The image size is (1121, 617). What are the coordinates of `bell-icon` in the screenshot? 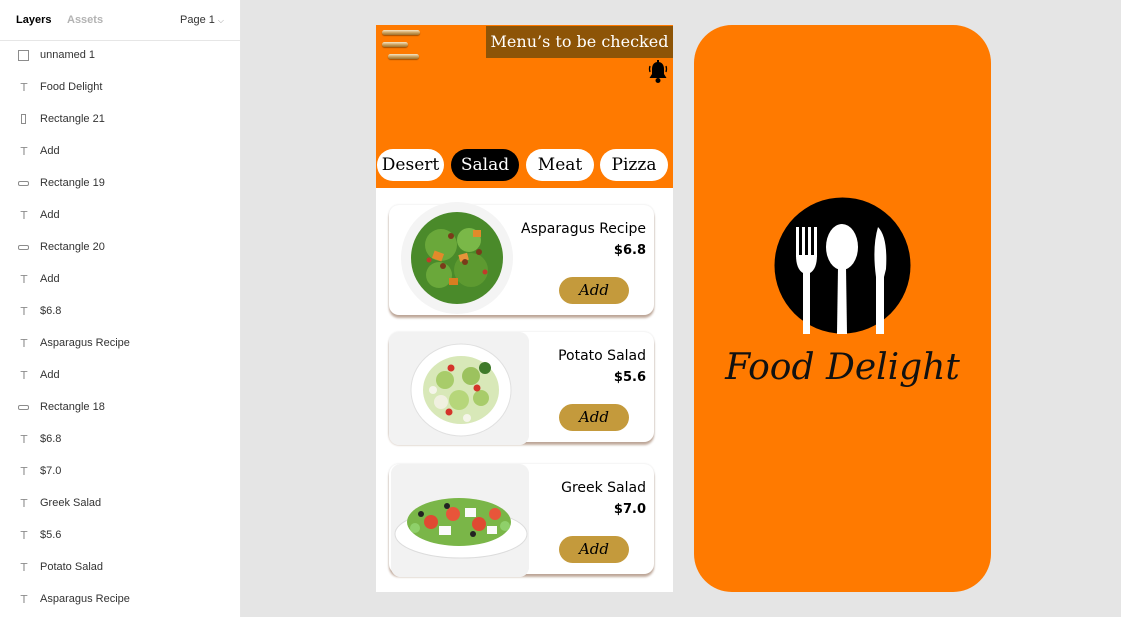 It's located at (658, 72).